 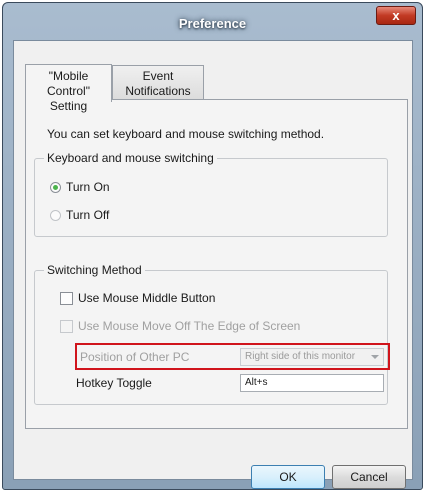 I want to click on checkbox-mouse-middle-button: Use Mouse Middle Button, so click(x=137, y=298).